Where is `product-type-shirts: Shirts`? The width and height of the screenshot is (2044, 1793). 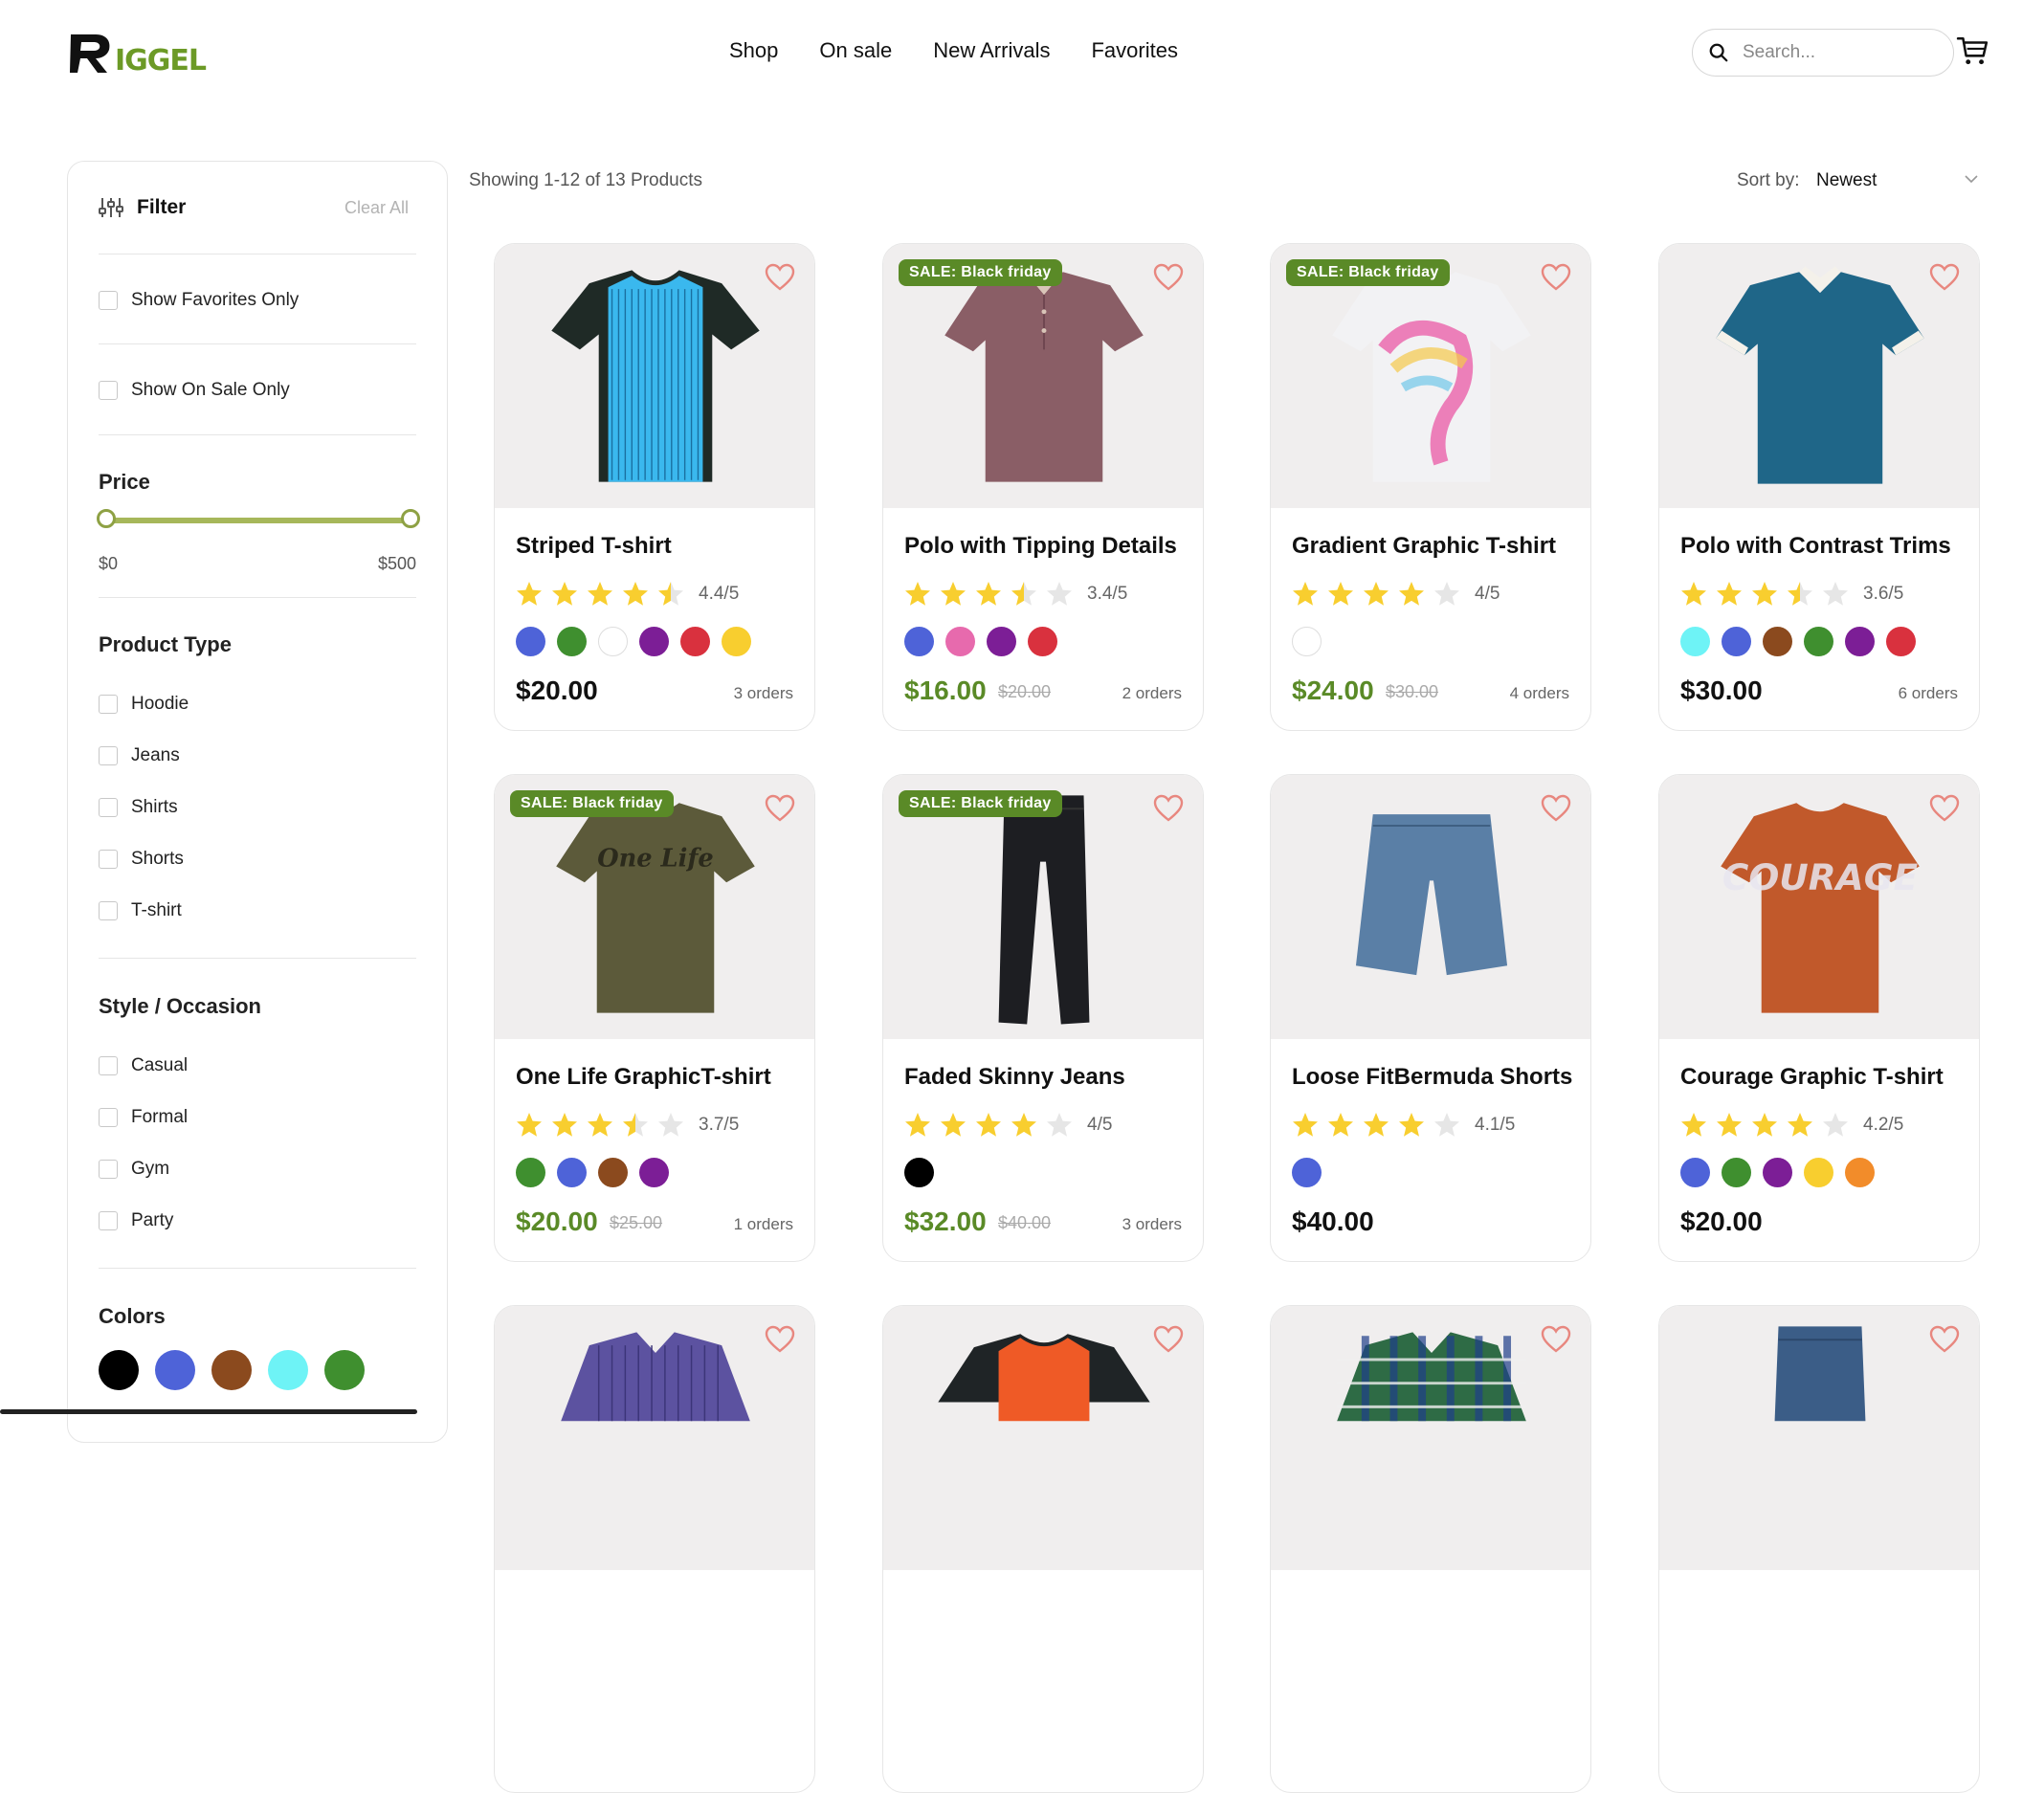 product-type-shirts: Shirts is located at coordinates (138, 807).